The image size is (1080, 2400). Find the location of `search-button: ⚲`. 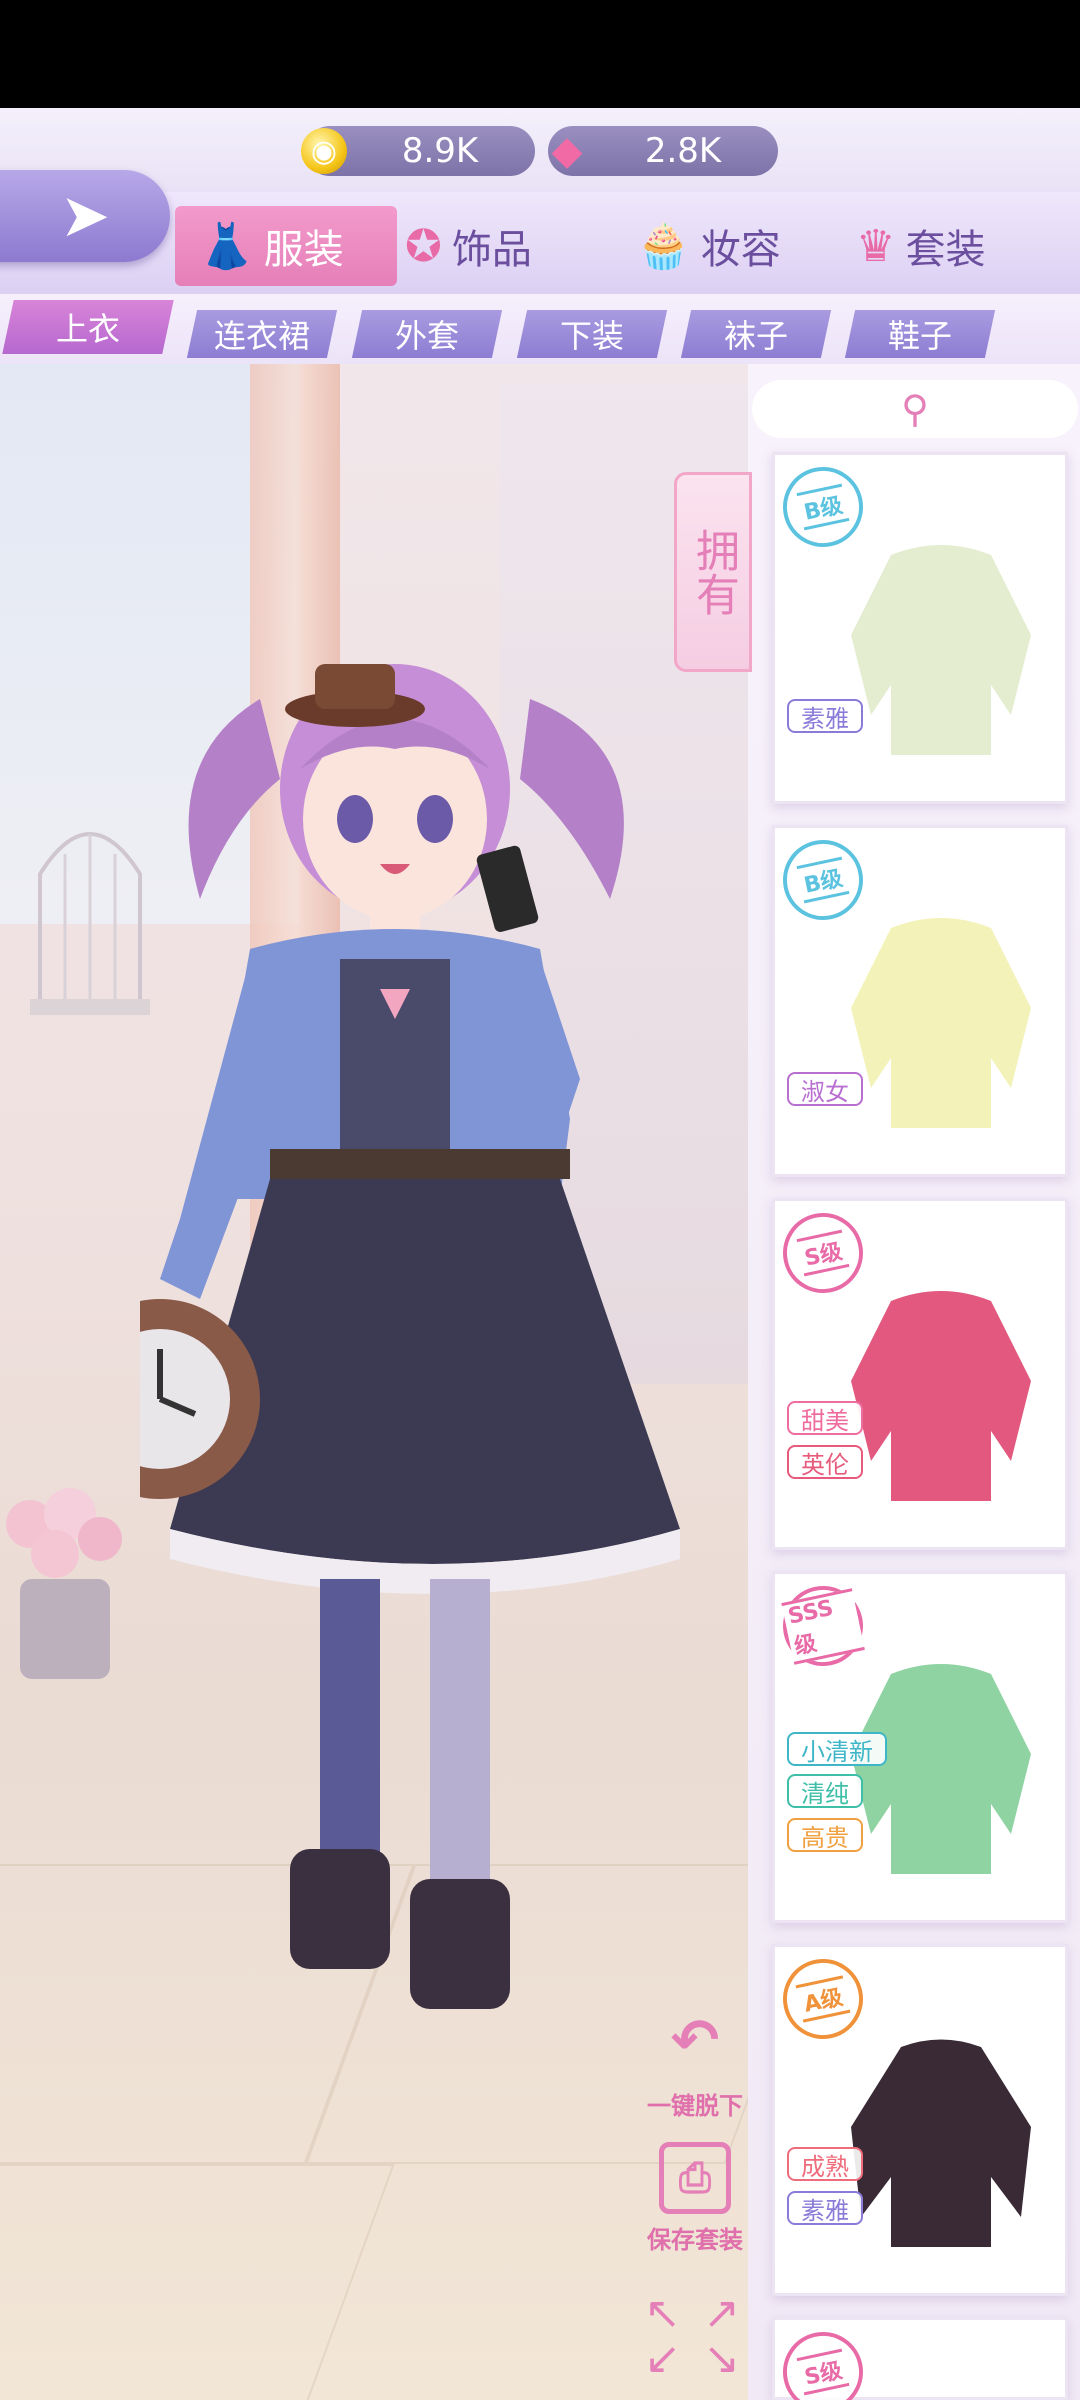

search-button: ⚲ is located at coordinates (915, 409).